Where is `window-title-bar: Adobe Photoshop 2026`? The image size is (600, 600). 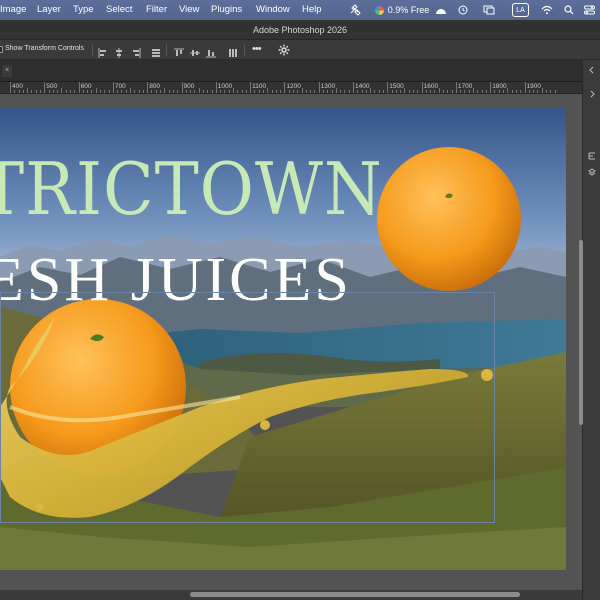 window-title-bar: Adobe Photoshop 2026 is located at coordinates (300, 30).